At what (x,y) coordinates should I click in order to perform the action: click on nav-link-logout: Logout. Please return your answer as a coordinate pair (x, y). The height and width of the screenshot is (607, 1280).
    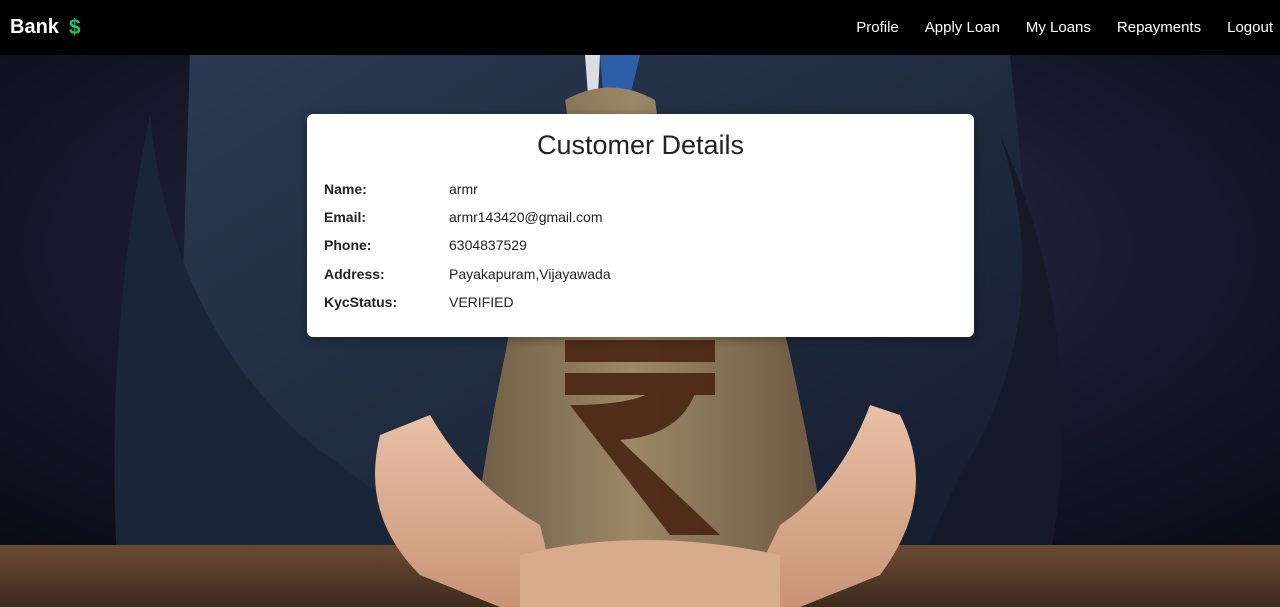
    Looking at the image, I should click on (1250, 27).